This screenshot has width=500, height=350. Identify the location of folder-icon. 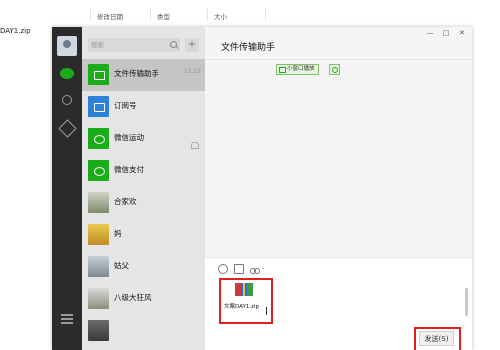
(239, 269).